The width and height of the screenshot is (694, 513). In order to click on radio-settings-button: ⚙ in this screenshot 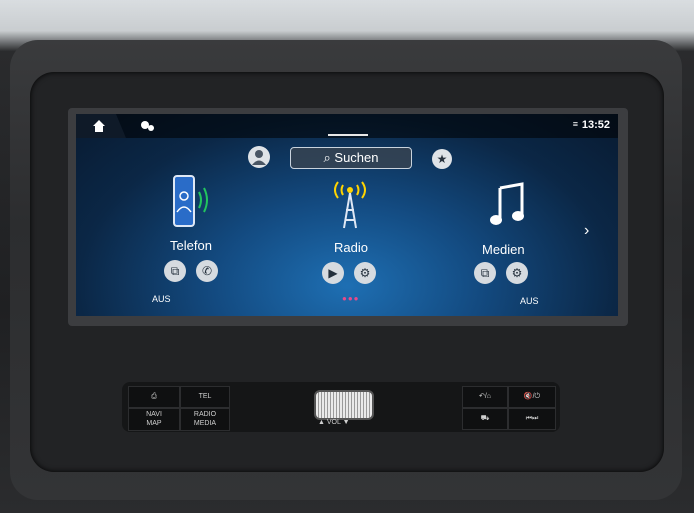, I will do `click(365, 273)`.